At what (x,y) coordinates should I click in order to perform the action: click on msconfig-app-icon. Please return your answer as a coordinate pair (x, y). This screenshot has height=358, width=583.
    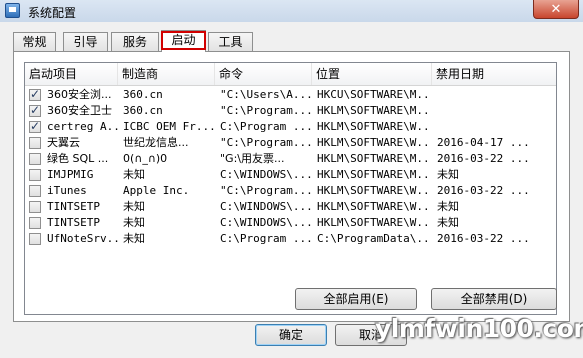
    Looking at the image, I should click on (12, 10).